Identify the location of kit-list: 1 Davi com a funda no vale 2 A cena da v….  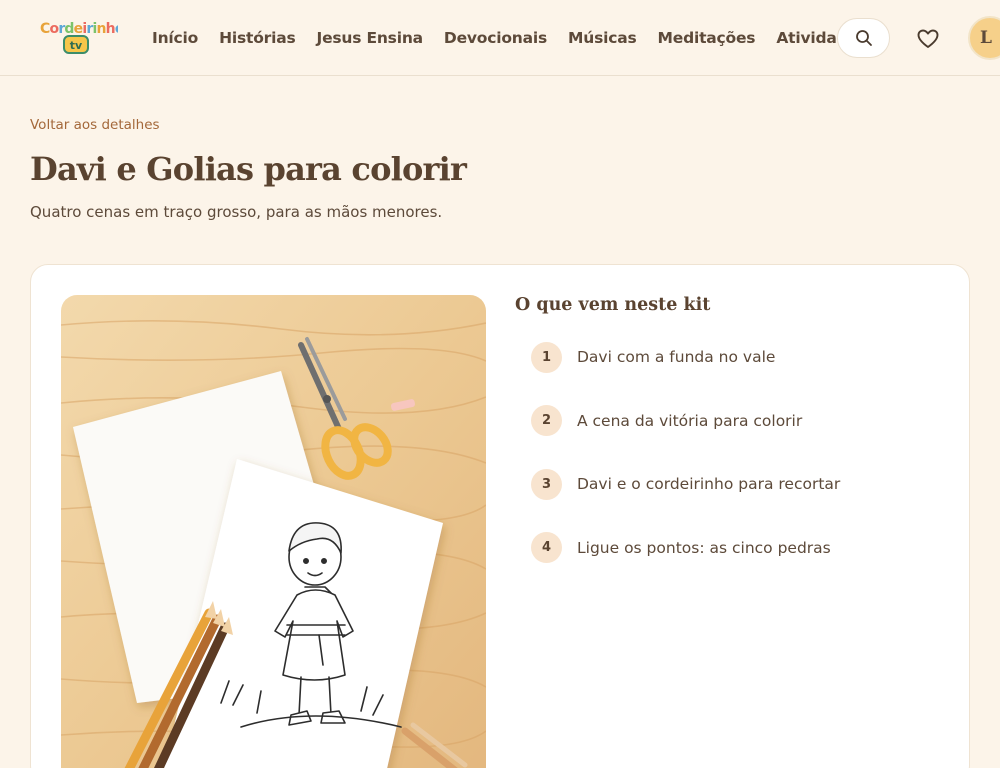
(741, 468).